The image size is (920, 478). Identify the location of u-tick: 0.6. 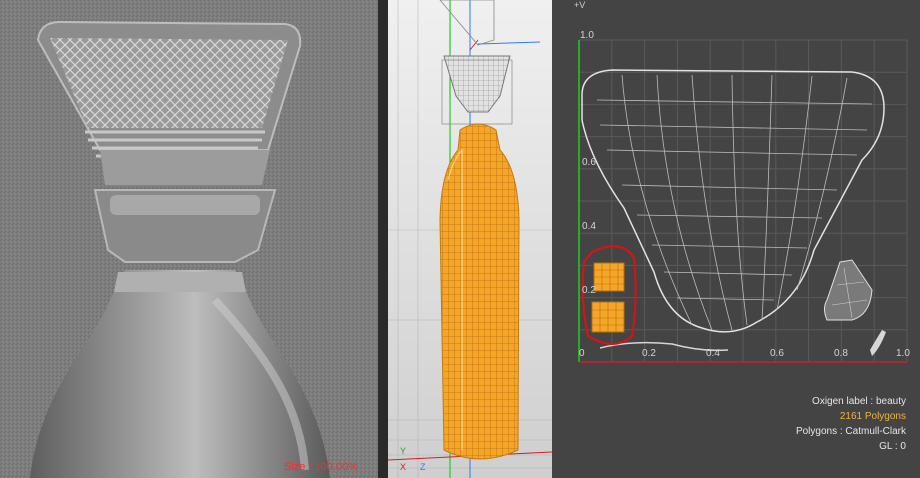
(777, 353).